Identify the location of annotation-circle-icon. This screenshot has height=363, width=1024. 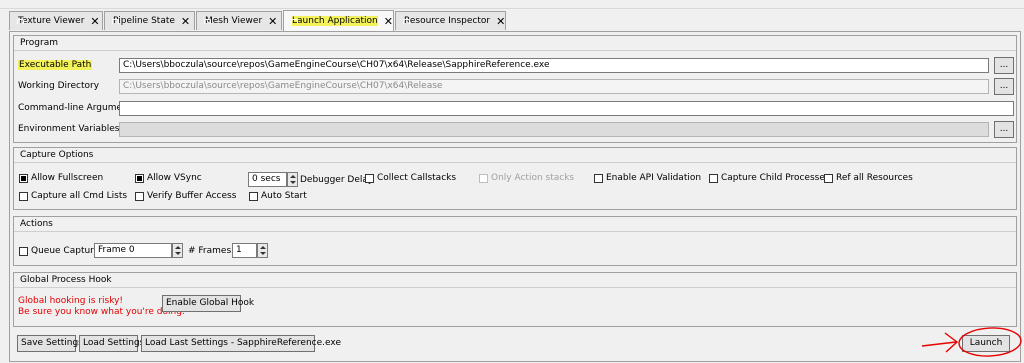
(990, 342).